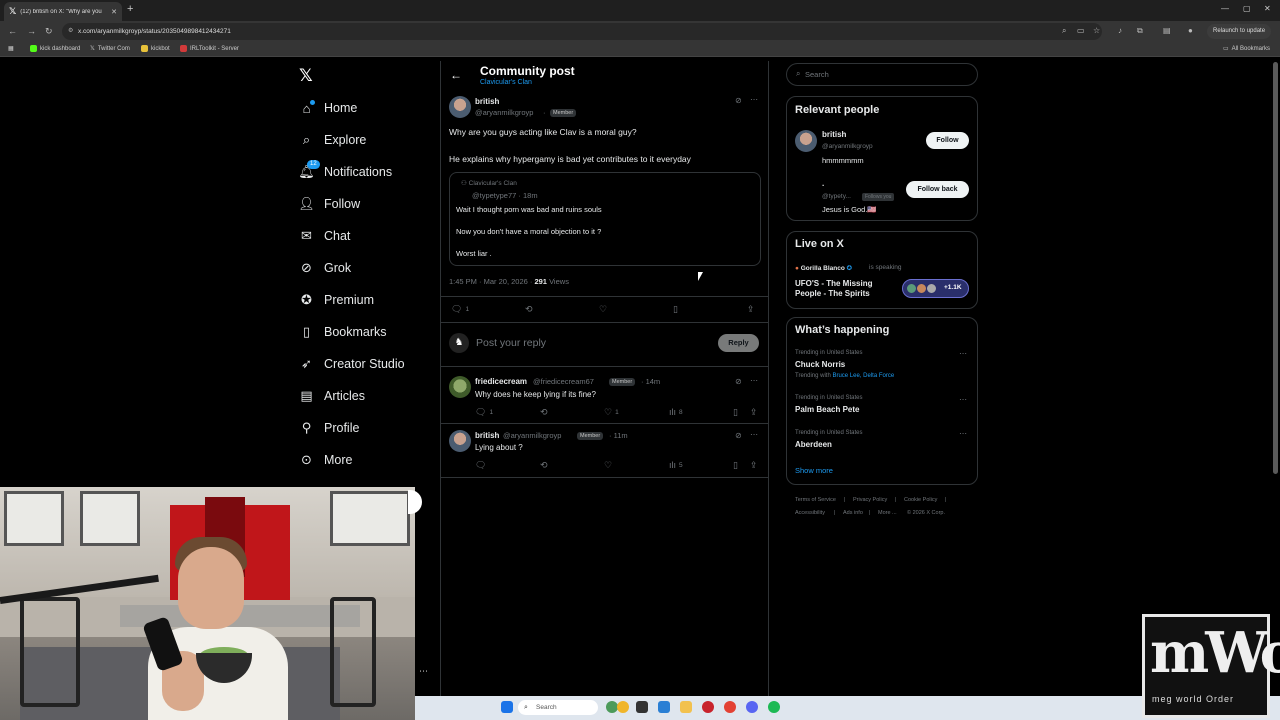 This screenshot has width=1280, height=720. Describe the element at coordinates (328, 108) in the screenshot. I see `nav-home: ⌂ Home` at that location.